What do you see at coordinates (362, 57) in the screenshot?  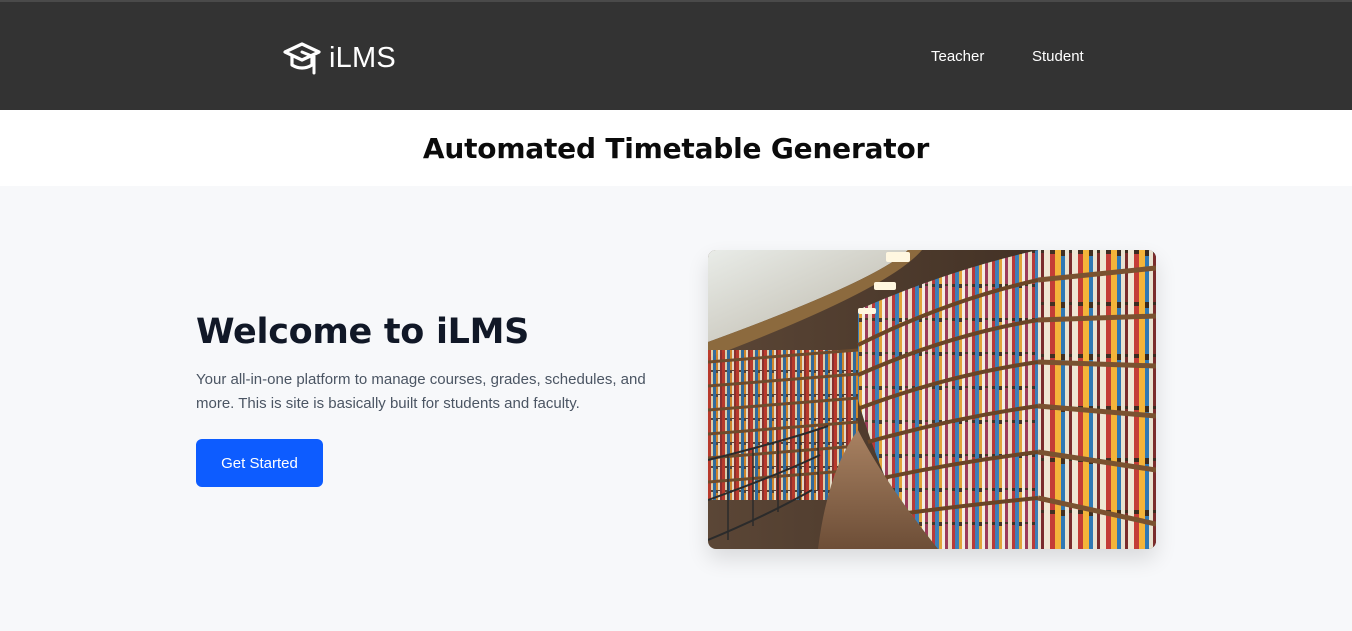 I see `brand-name: iLMS` at bounding box center [362, 57].